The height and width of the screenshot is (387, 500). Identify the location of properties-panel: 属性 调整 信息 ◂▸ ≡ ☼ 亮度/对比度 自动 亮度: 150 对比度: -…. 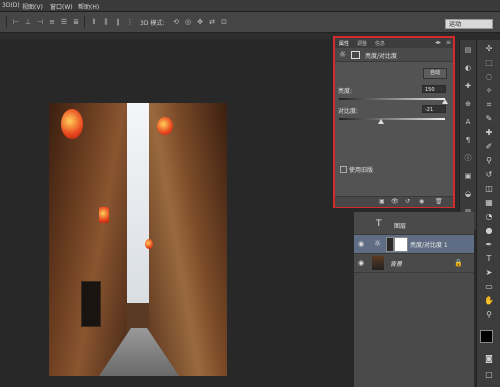
(394, 122).